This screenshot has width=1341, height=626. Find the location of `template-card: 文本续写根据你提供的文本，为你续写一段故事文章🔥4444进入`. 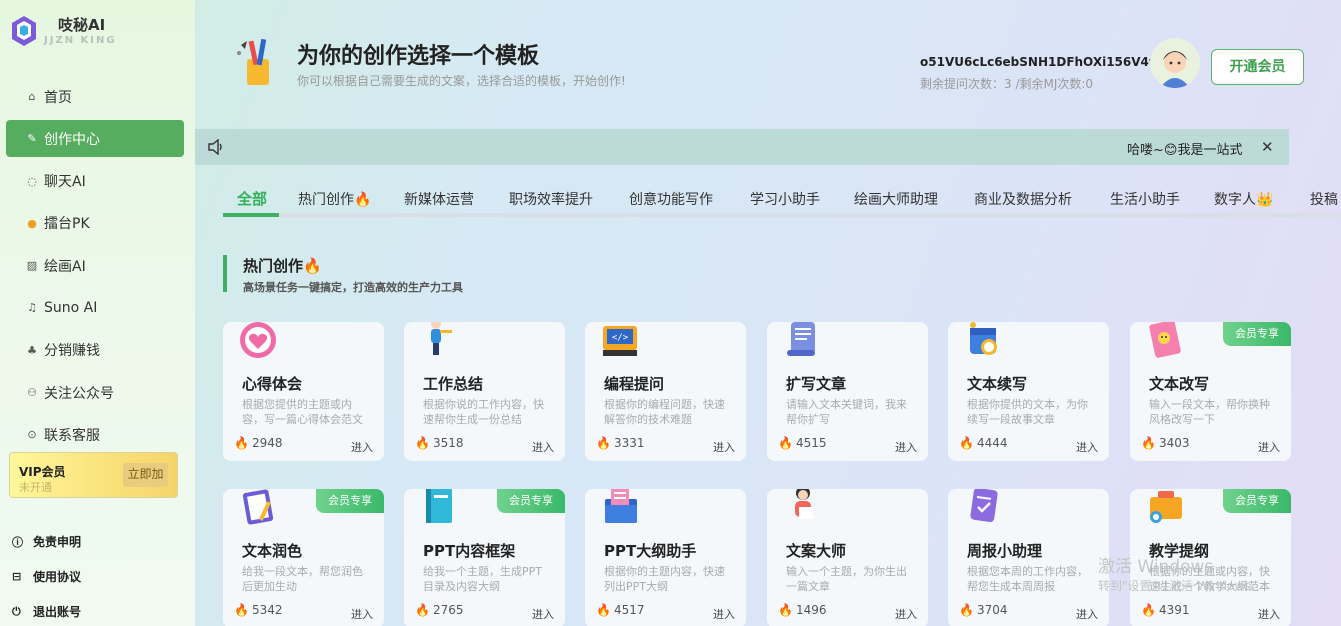

template-card: 文本续写根据你提供的文本，为你续写一段故事文章🔥4444进入 is located at coordinates (1028, 391).